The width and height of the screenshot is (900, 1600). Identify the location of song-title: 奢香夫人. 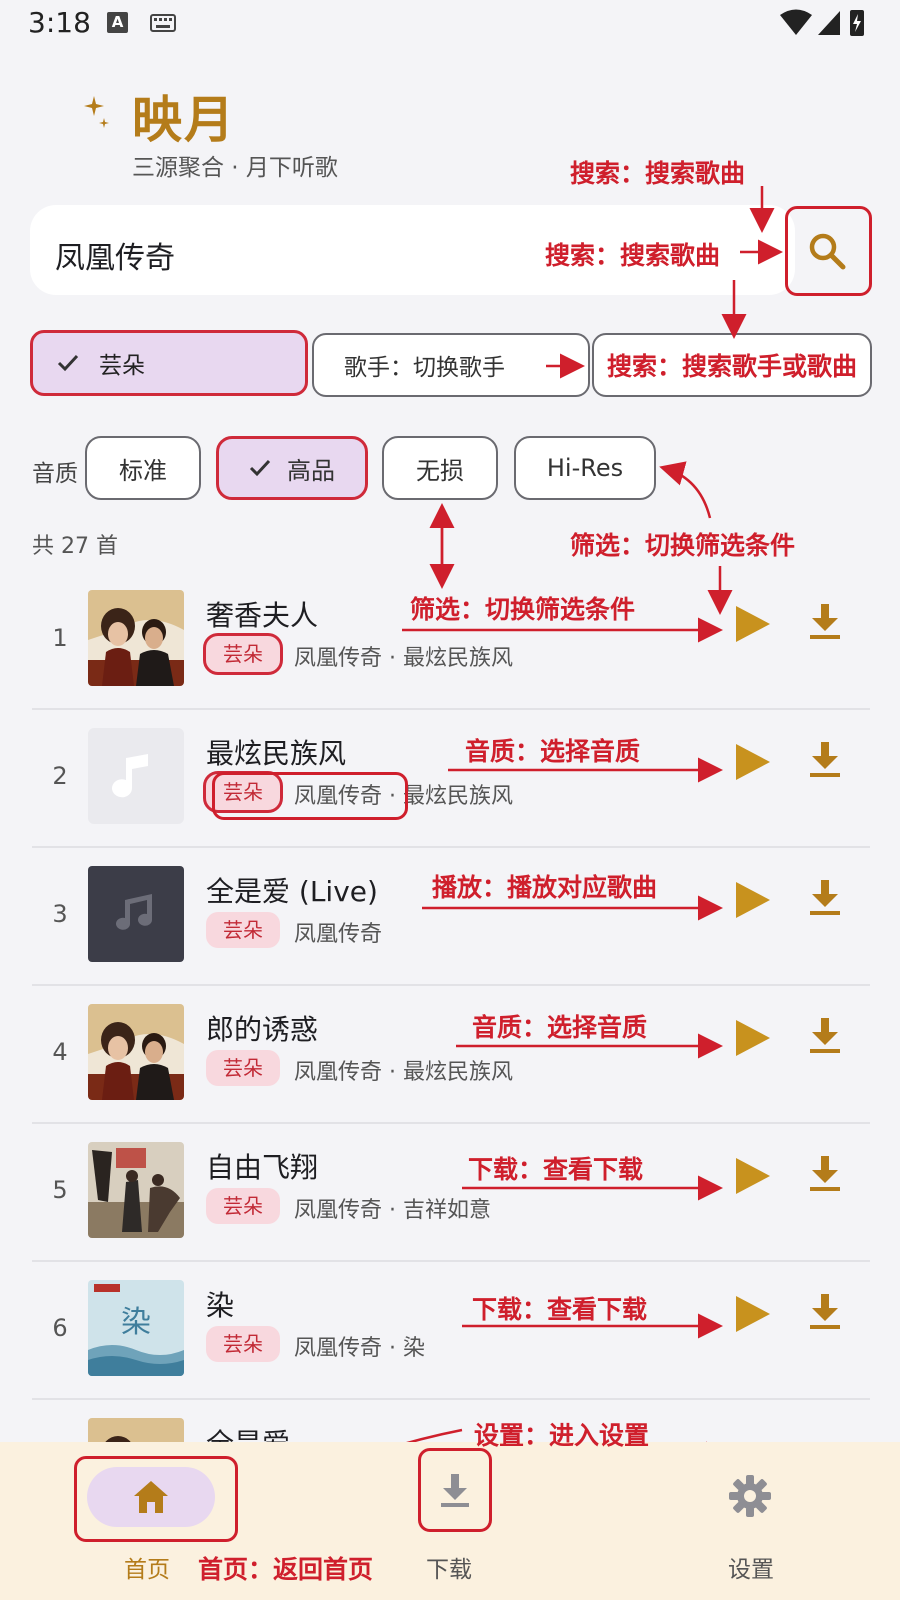
(262, 615).